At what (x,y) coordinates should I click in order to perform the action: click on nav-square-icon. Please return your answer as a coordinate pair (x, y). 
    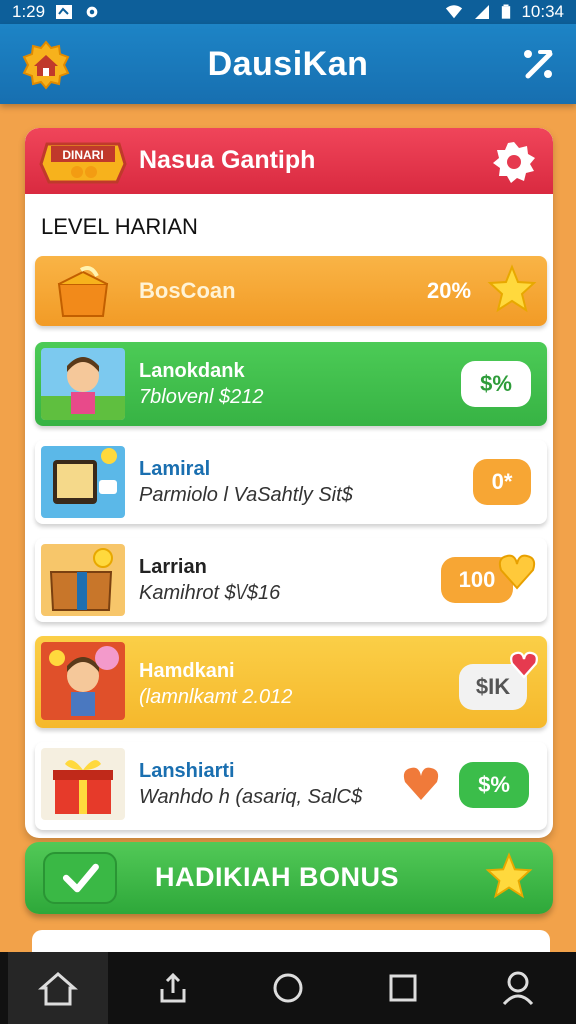
    Looking at the image, I should click on (403, 988).